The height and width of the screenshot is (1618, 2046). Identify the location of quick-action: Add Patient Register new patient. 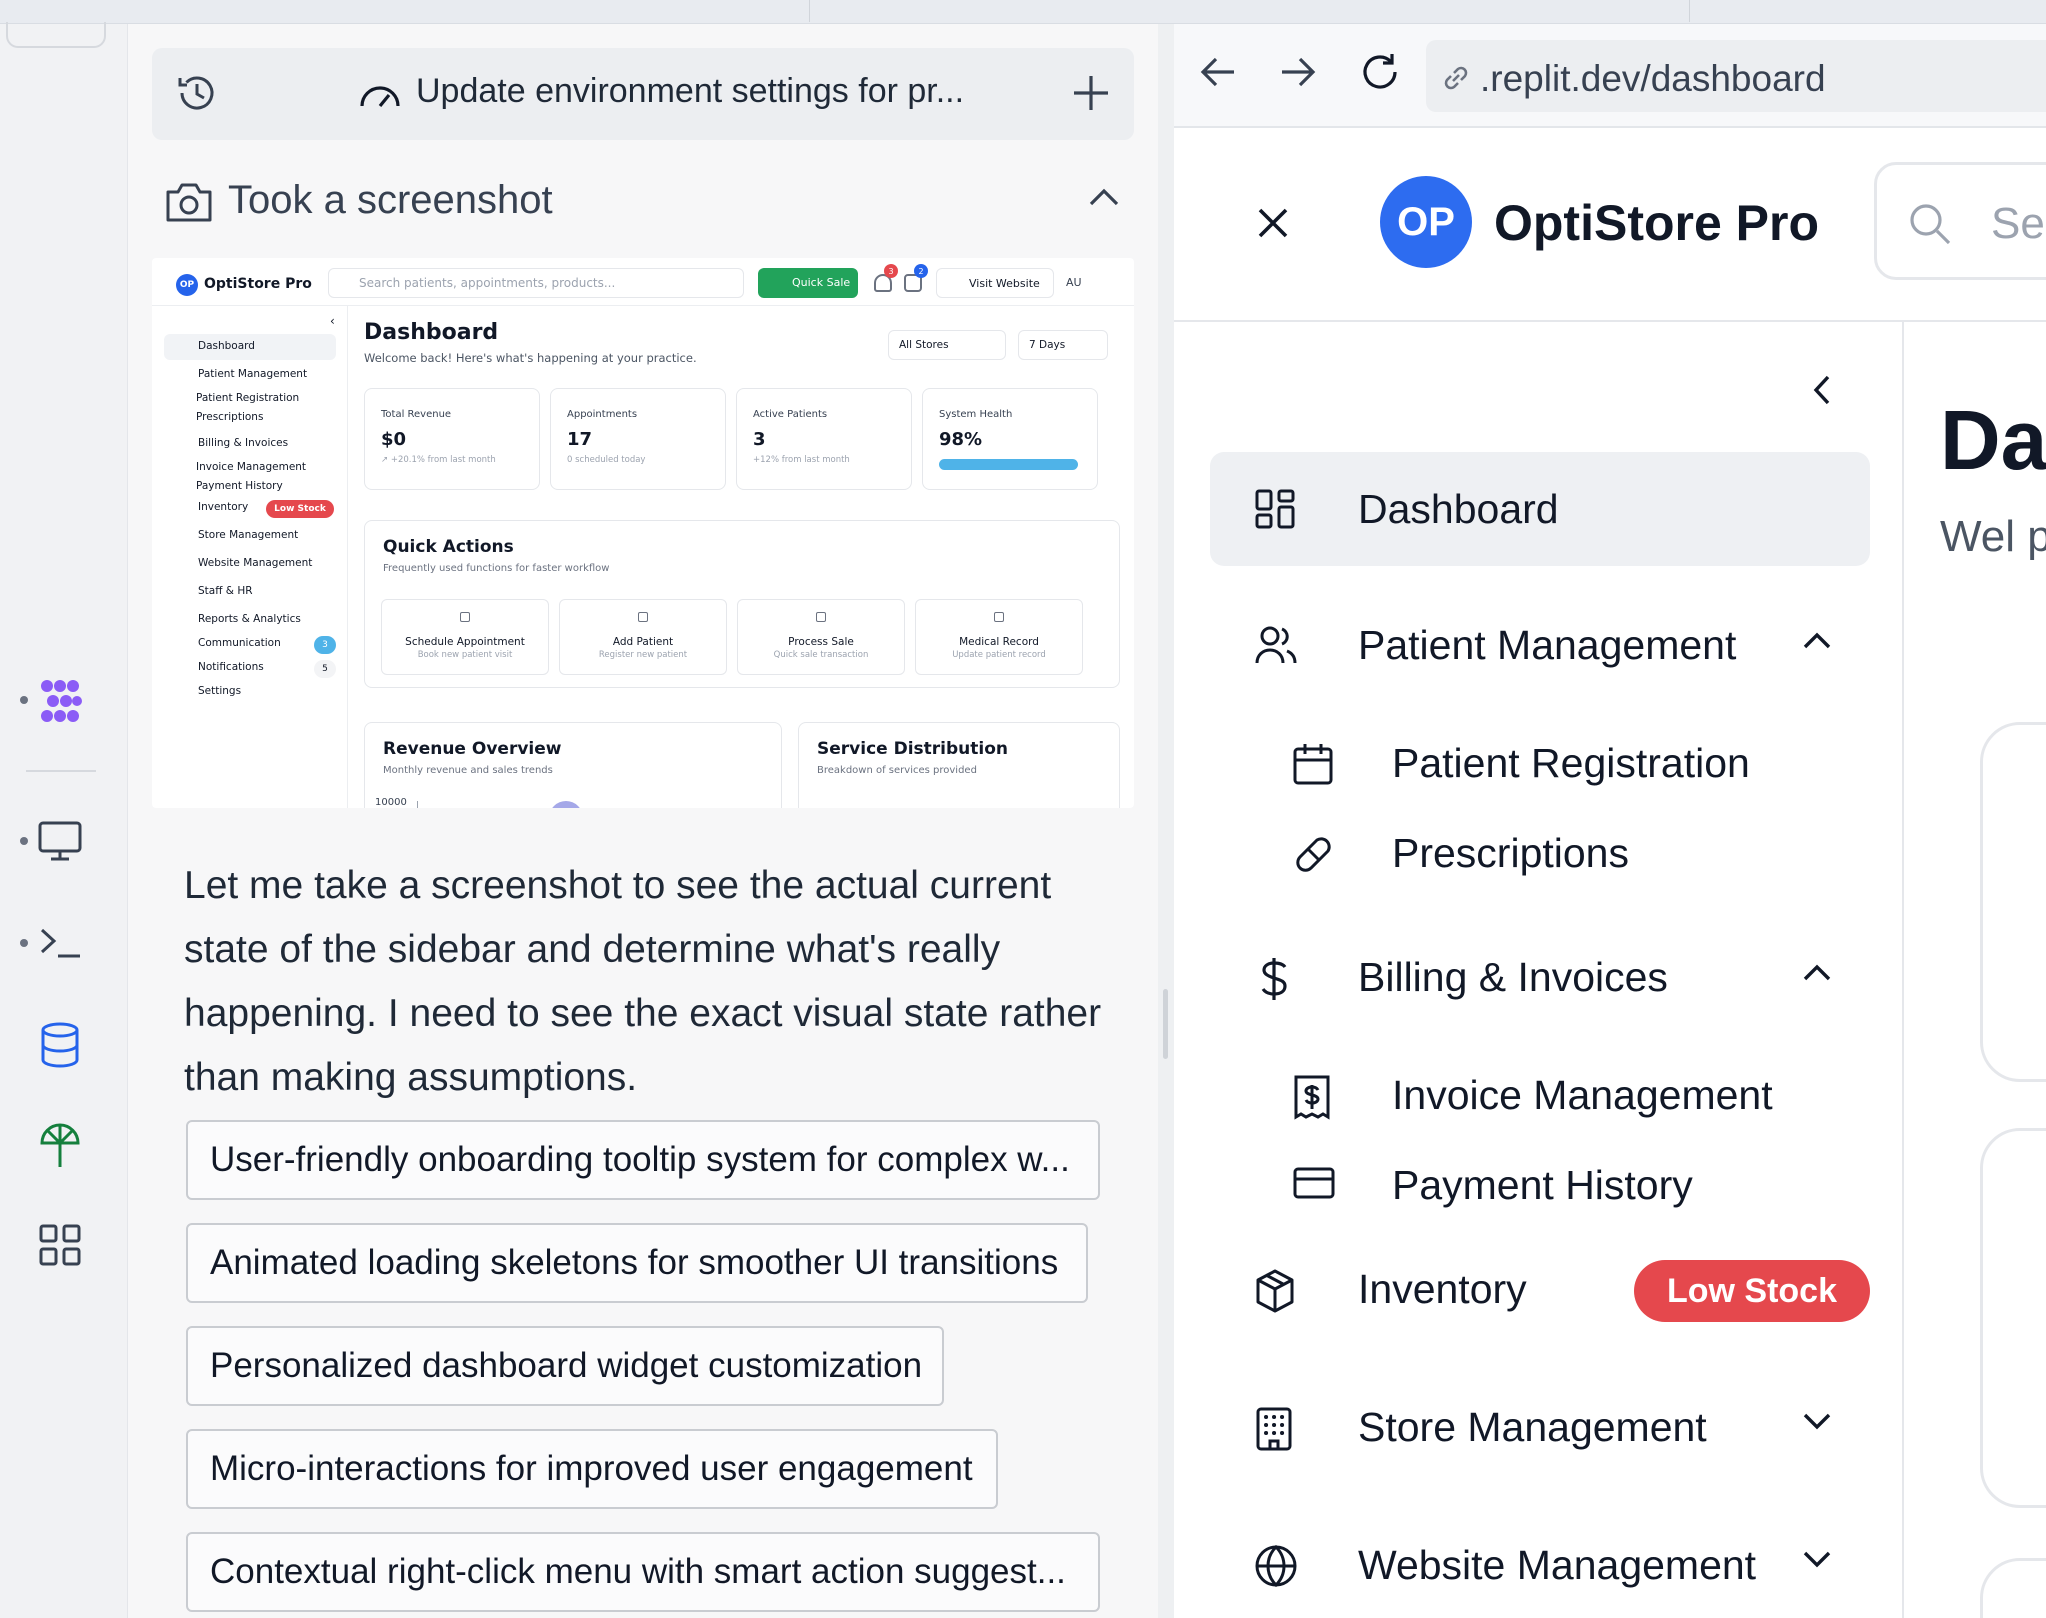
(643, 637).